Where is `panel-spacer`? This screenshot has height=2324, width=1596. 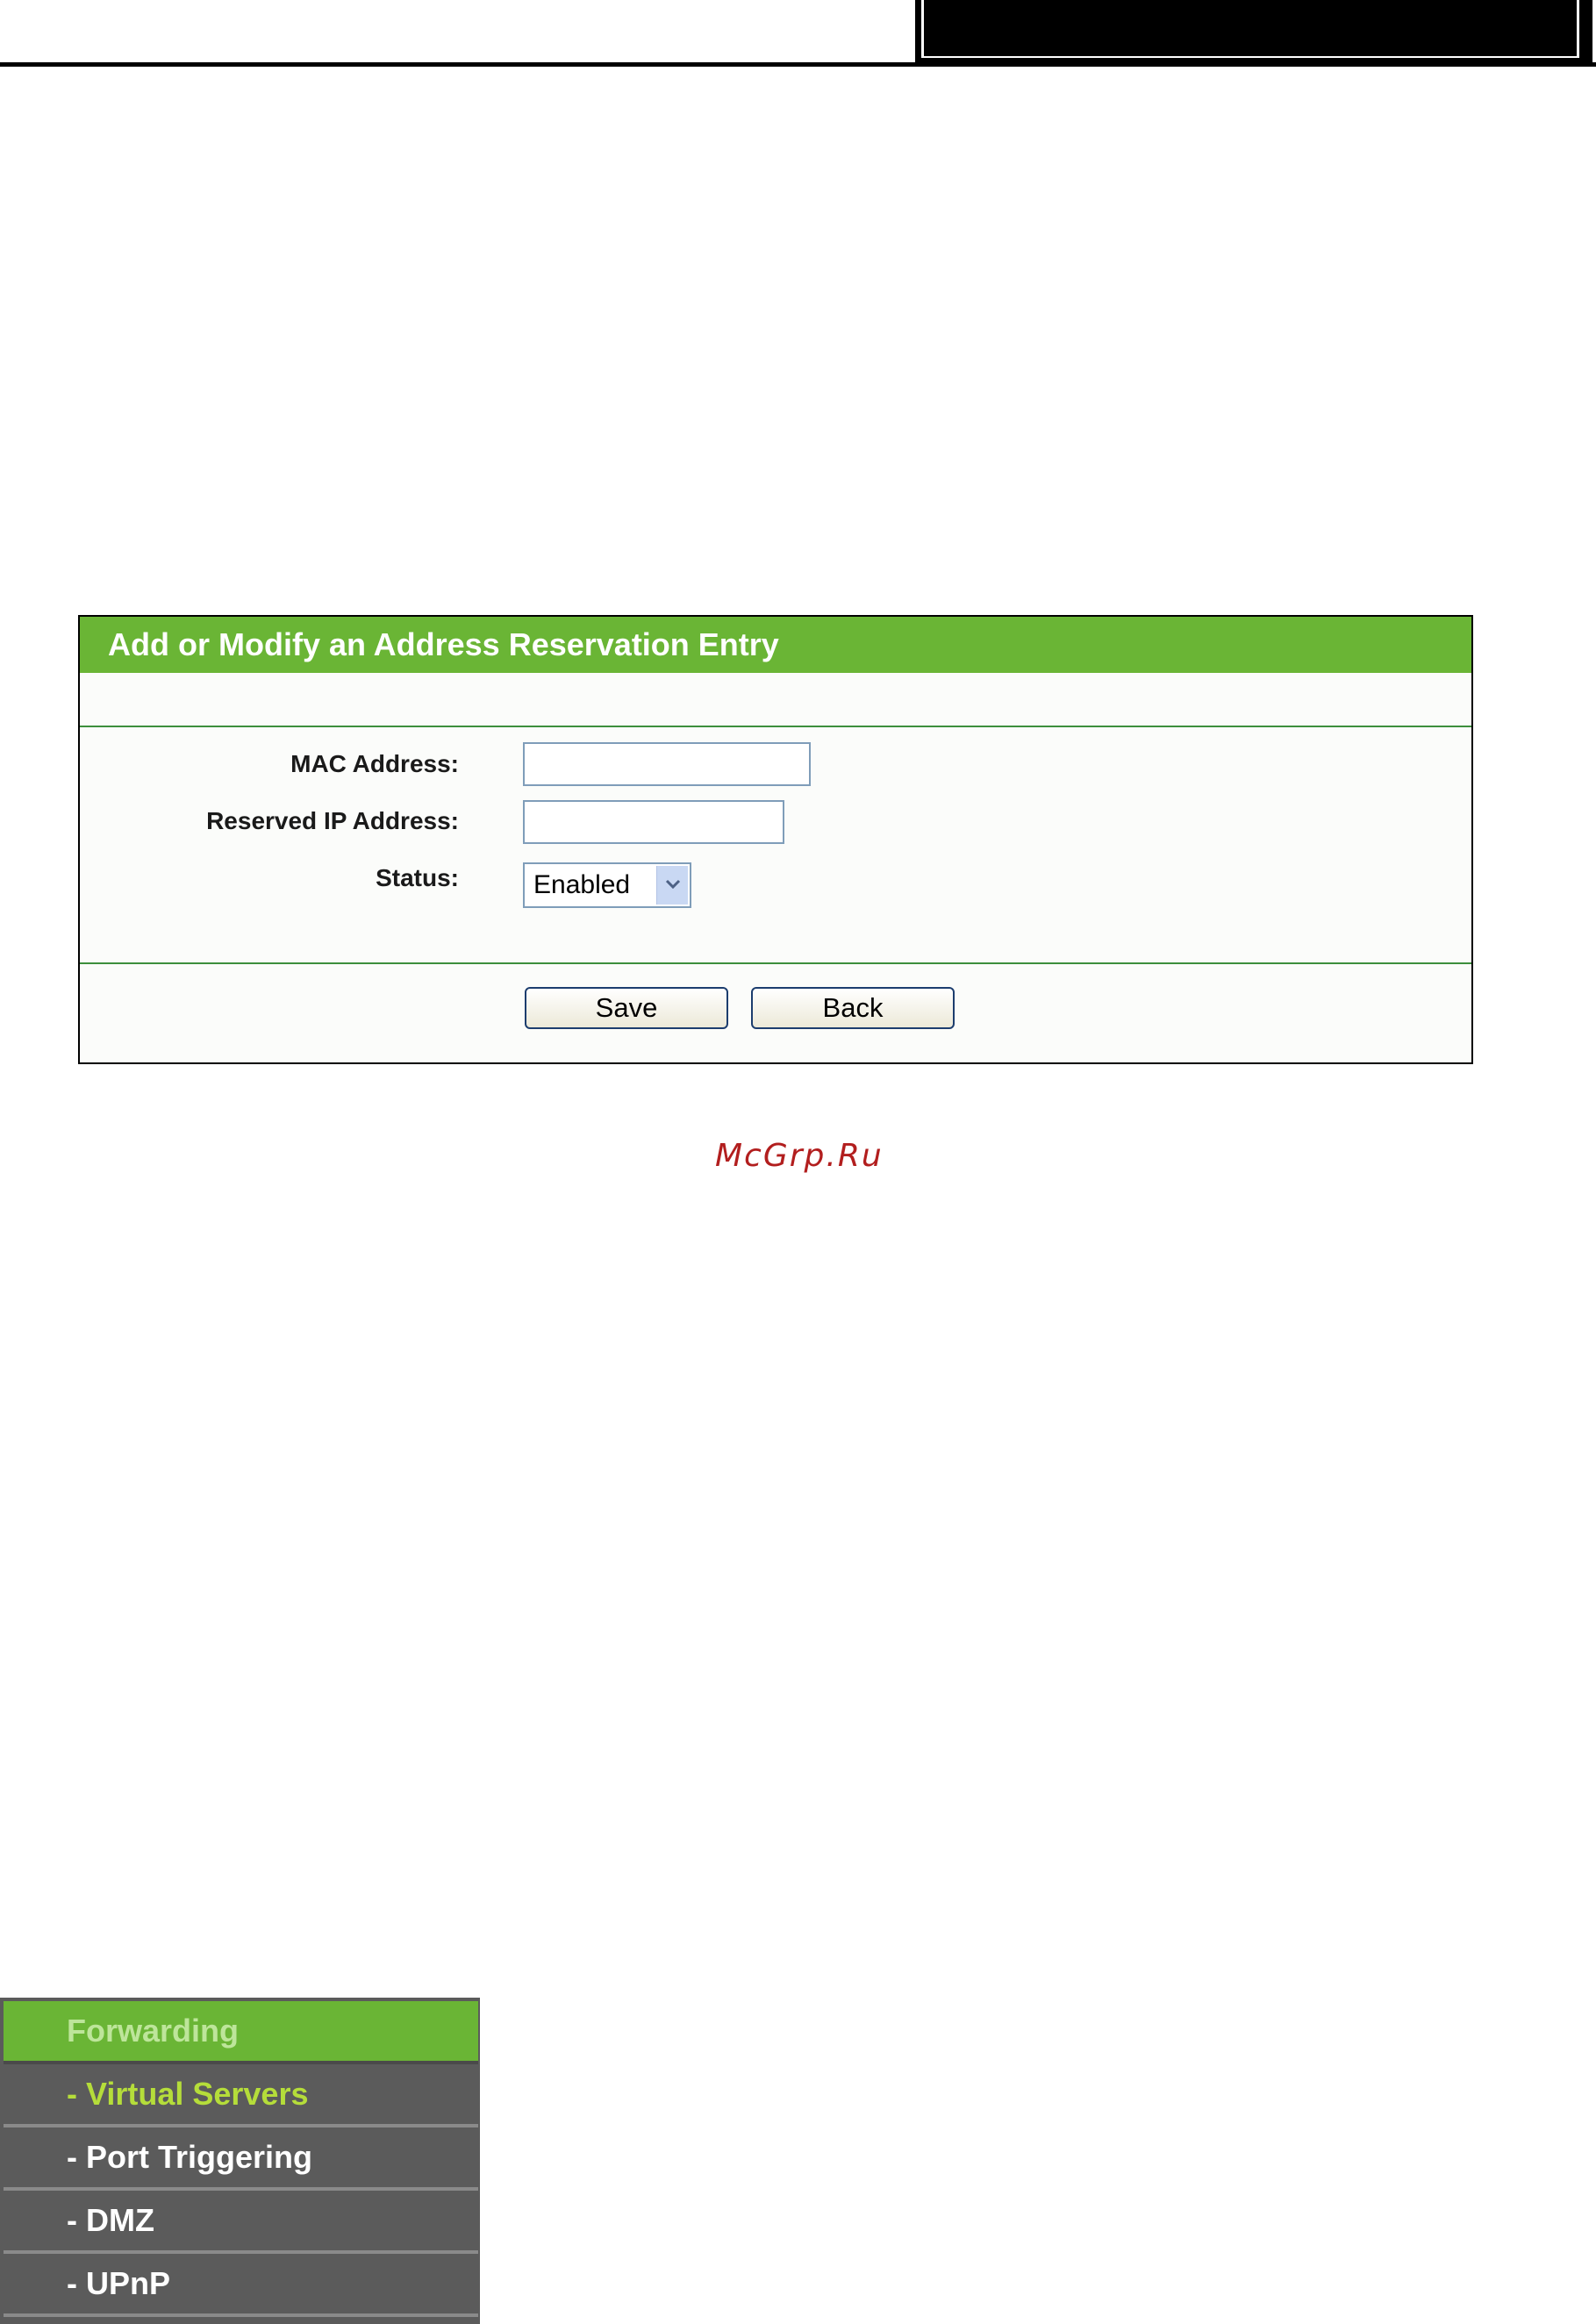
panel-spacer is located at coordinates (775, 699).